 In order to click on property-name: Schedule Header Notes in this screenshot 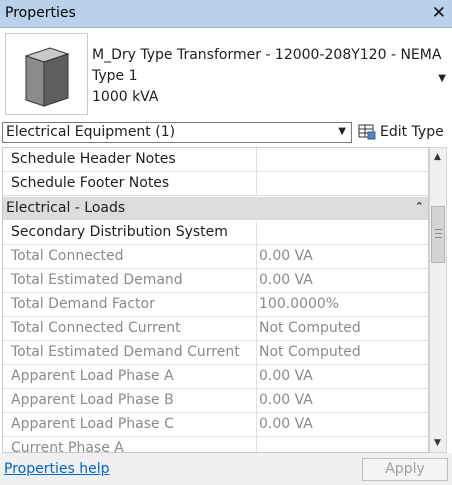, I will do `click(93, 159)`.